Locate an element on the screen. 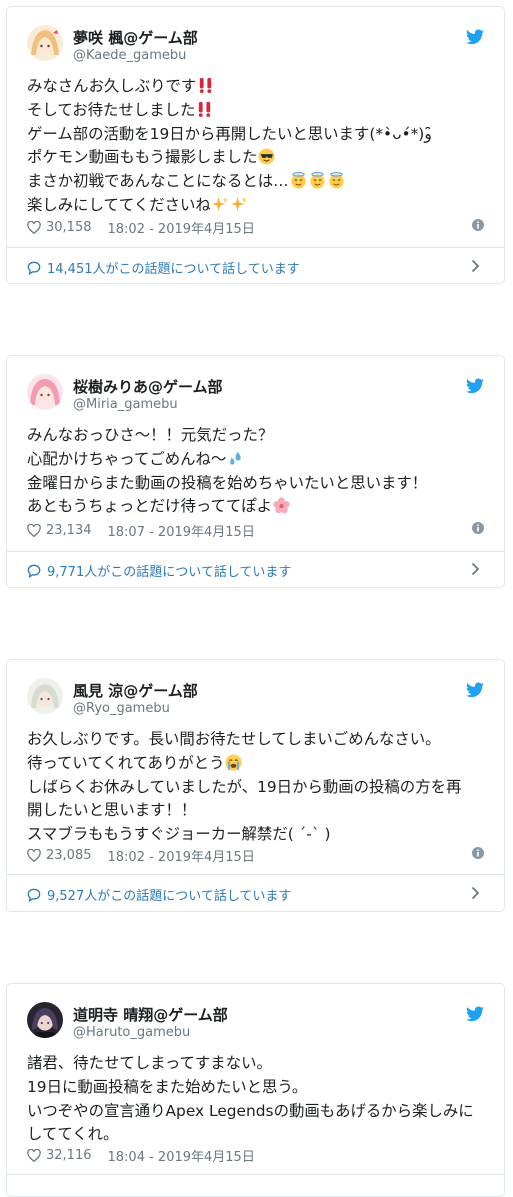 This screenshot has width=513, height=1197. user-handle: @Haruto_gamebu is located at coordinates (131, 1032).